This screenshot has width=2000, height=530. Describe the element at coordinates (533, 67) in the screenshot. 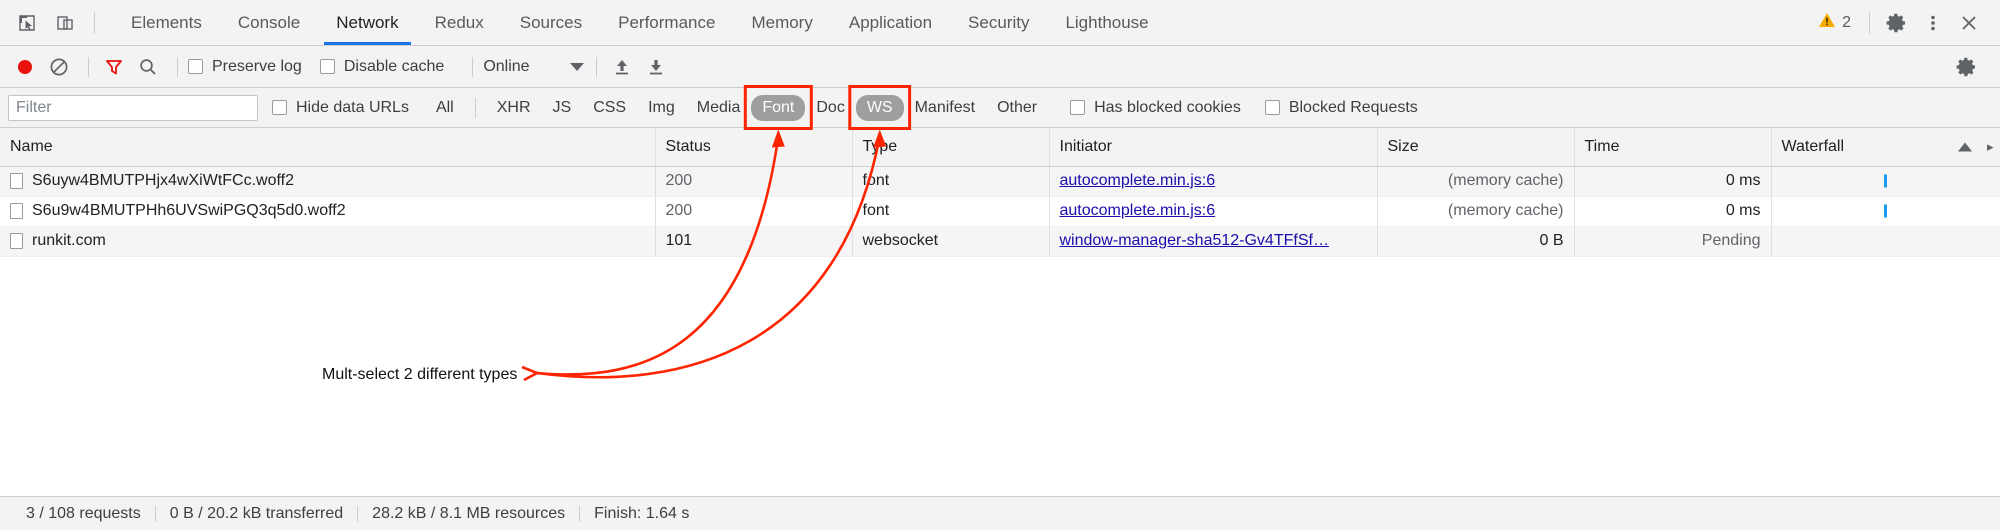

I see `throttling-dropdown: Online` at that location.